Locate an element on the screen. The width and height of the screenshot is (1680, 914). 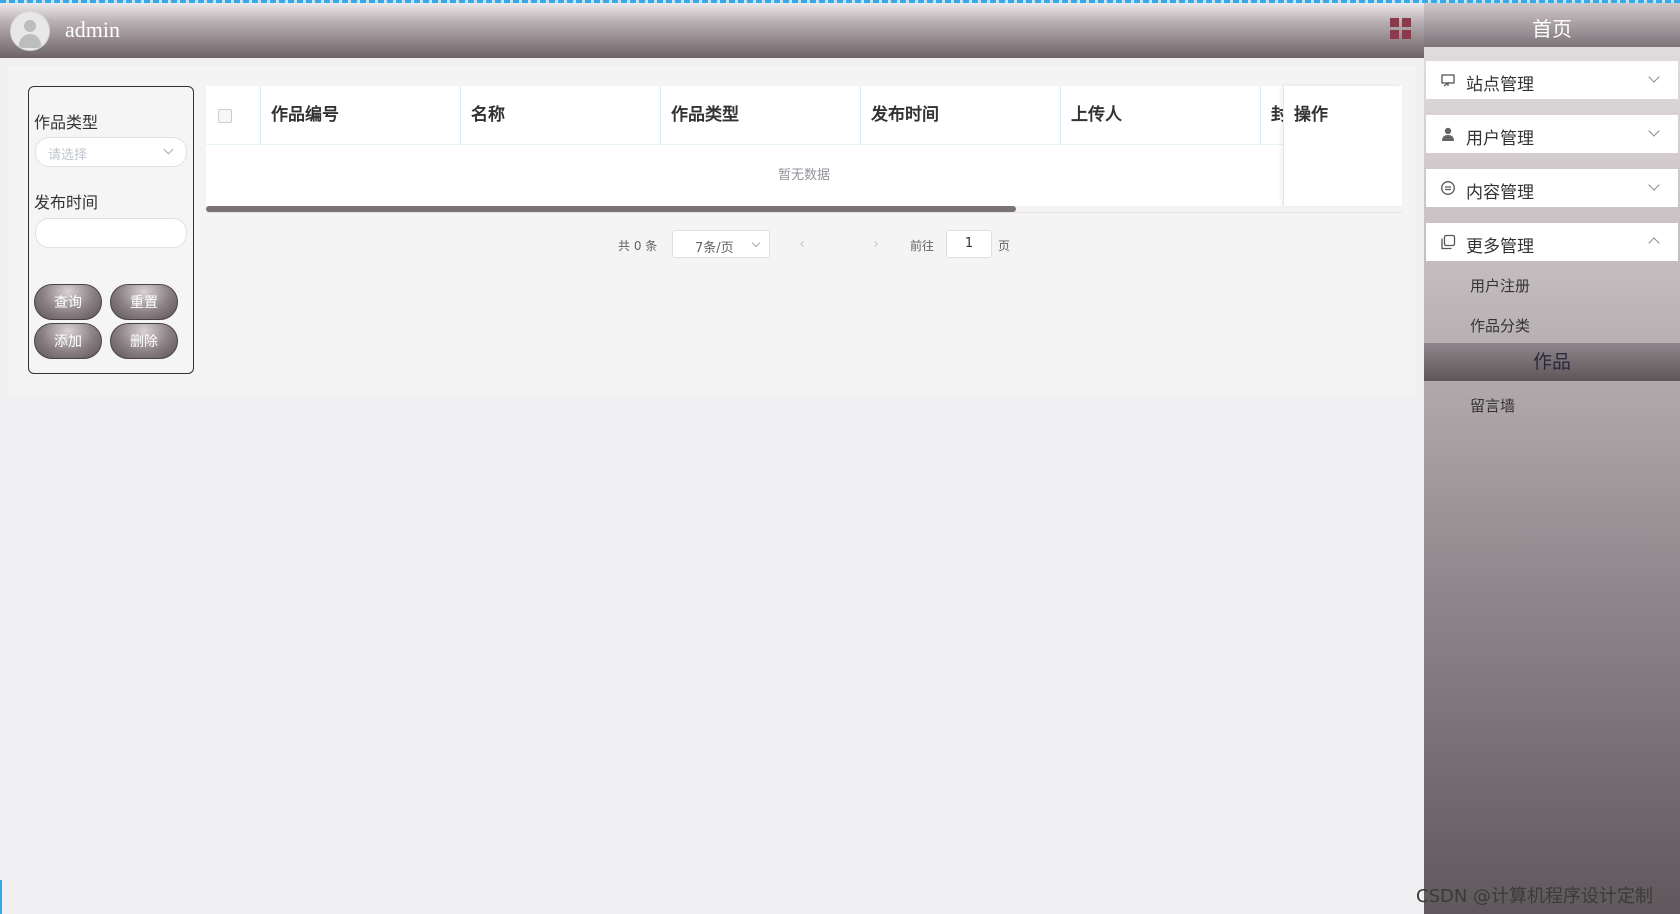
pagination-total: 共 0 条 is located at coordinates (638, 246).